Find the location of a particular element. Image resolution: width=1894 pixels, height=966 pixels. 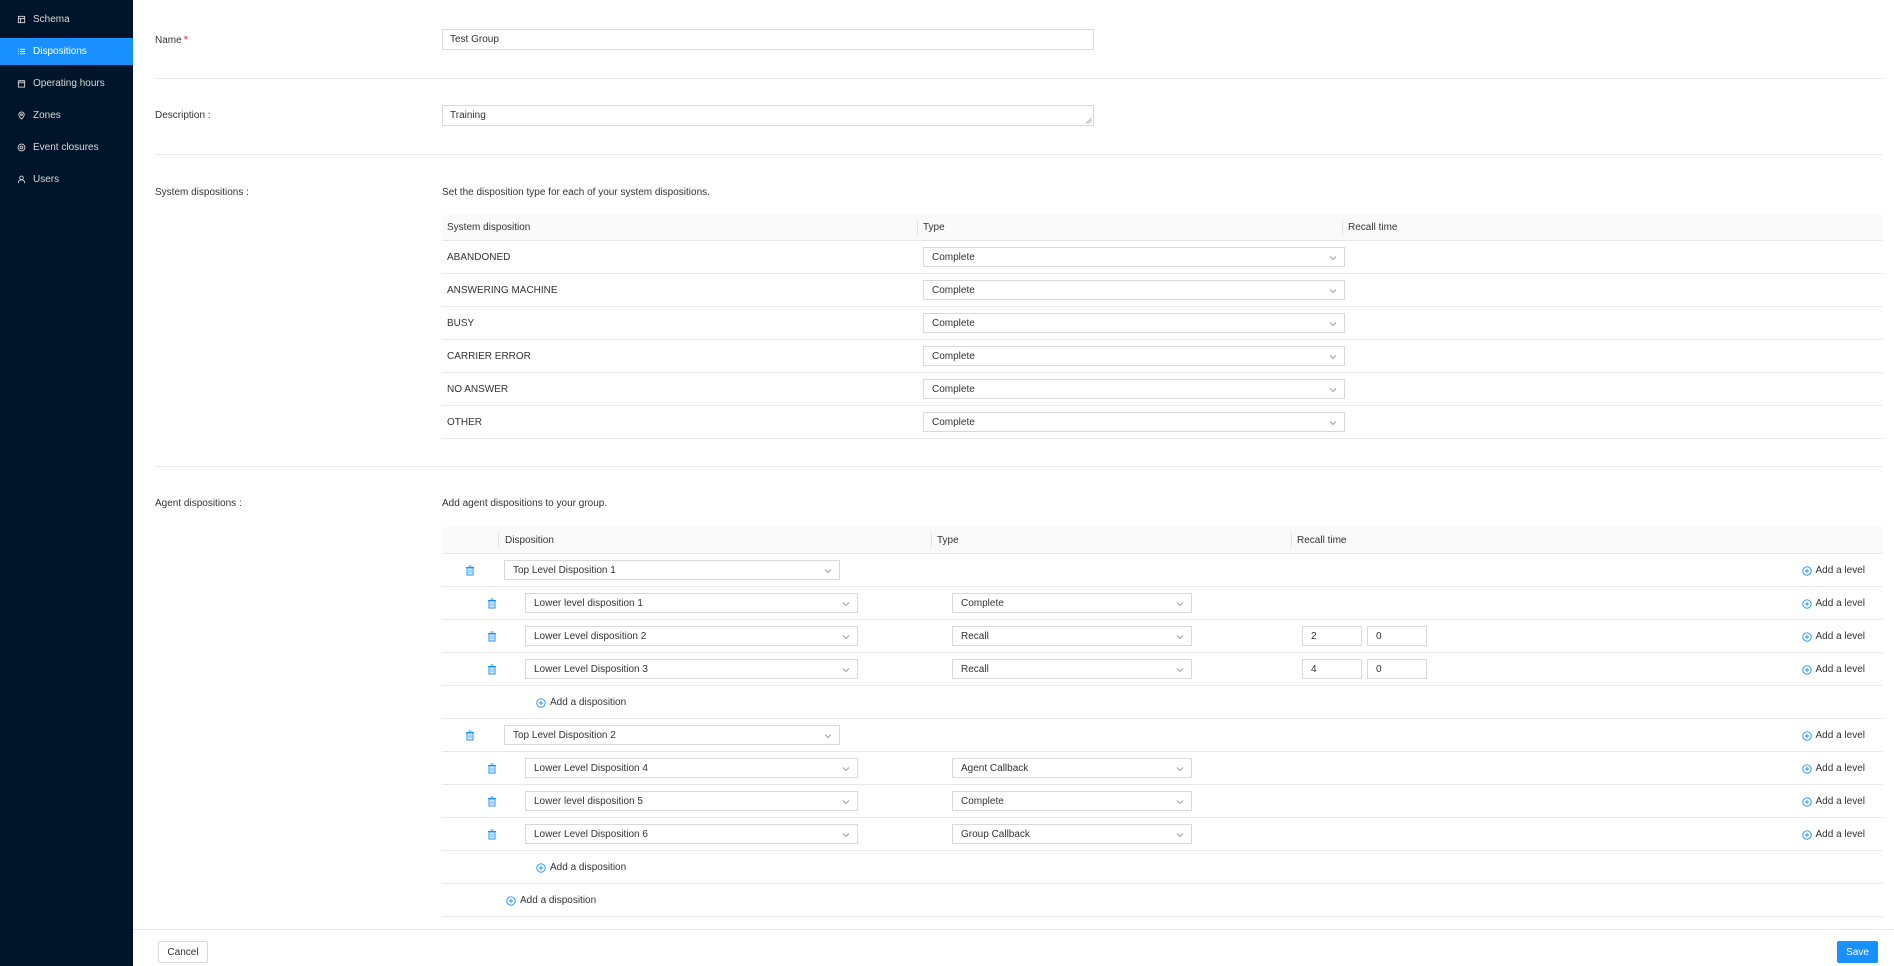

lower-level-disposition-select: Lower Level disposition 2 is located at coordinates (691, 636).